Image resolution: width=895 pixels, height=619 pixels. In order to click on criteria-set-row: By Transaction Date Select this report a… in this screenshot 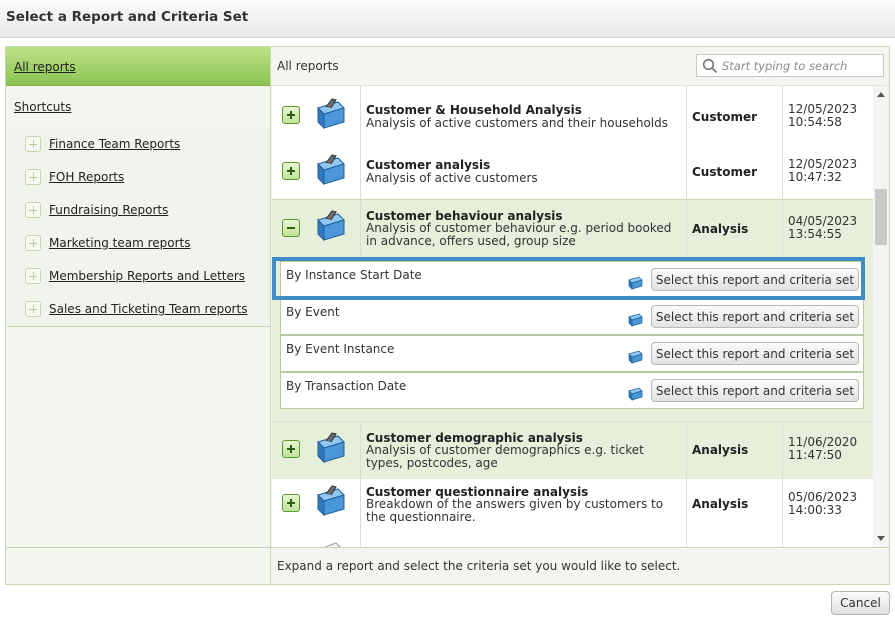, I will do `click(572, 390)`.